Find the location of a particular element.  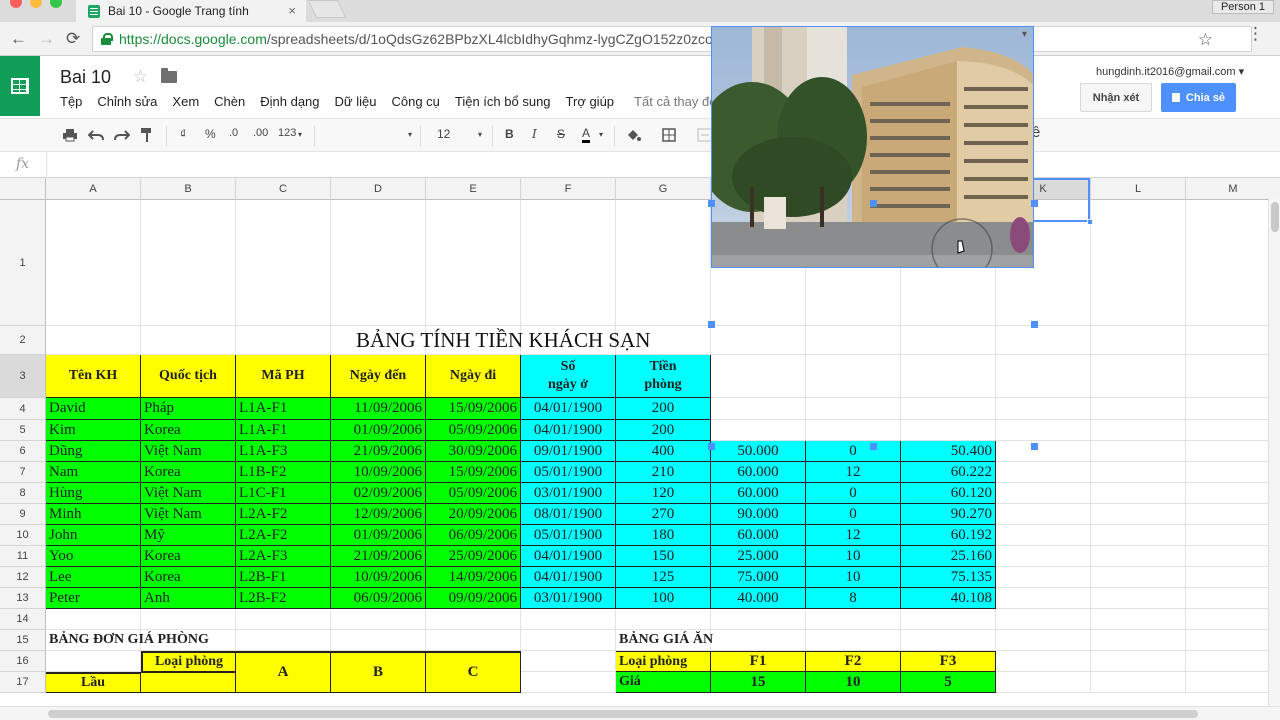

table-cell-j: 50.400 is located at coordinates (948, 451).